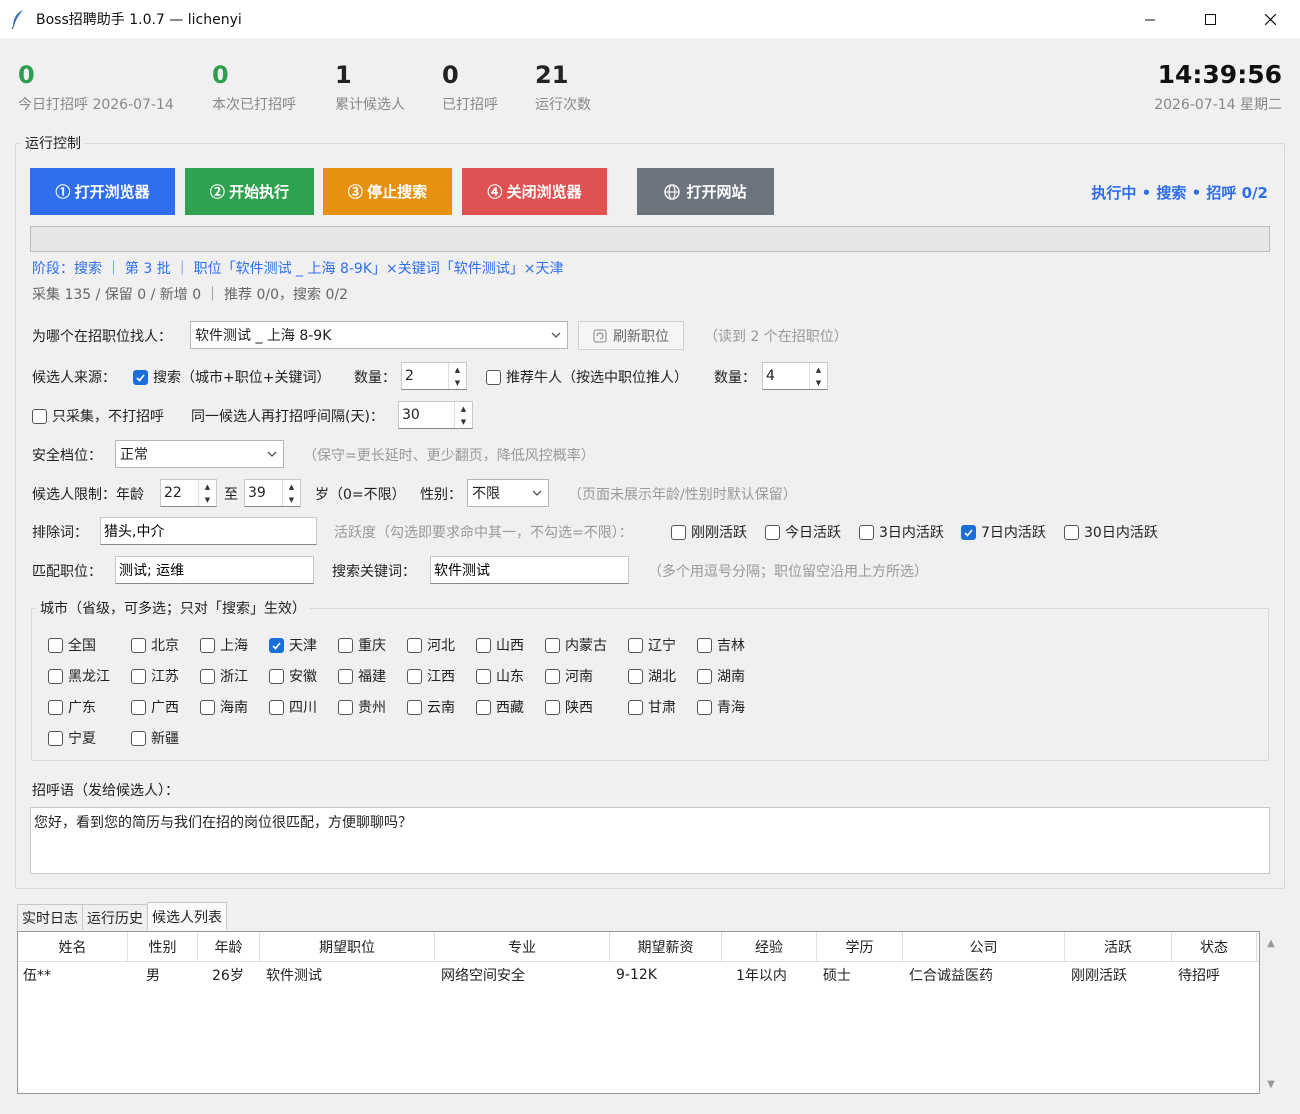  What do you see at coordinates (155, 738) in the screenshot?
I see `city-checkbox-31: 新疆` at bounding box center [155, 738].